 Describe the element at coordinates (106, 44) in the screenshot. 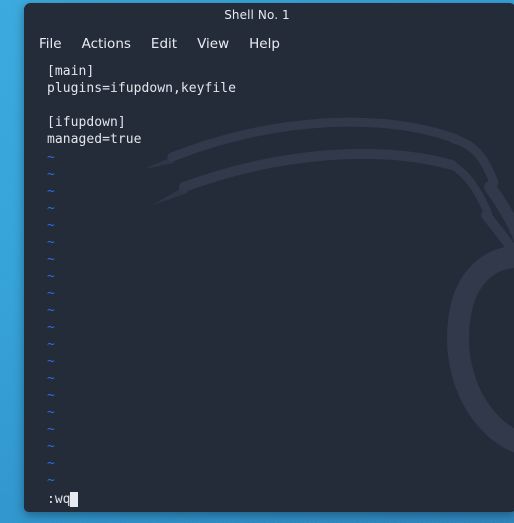

I see `menu-item-actions: Actions` at that location.